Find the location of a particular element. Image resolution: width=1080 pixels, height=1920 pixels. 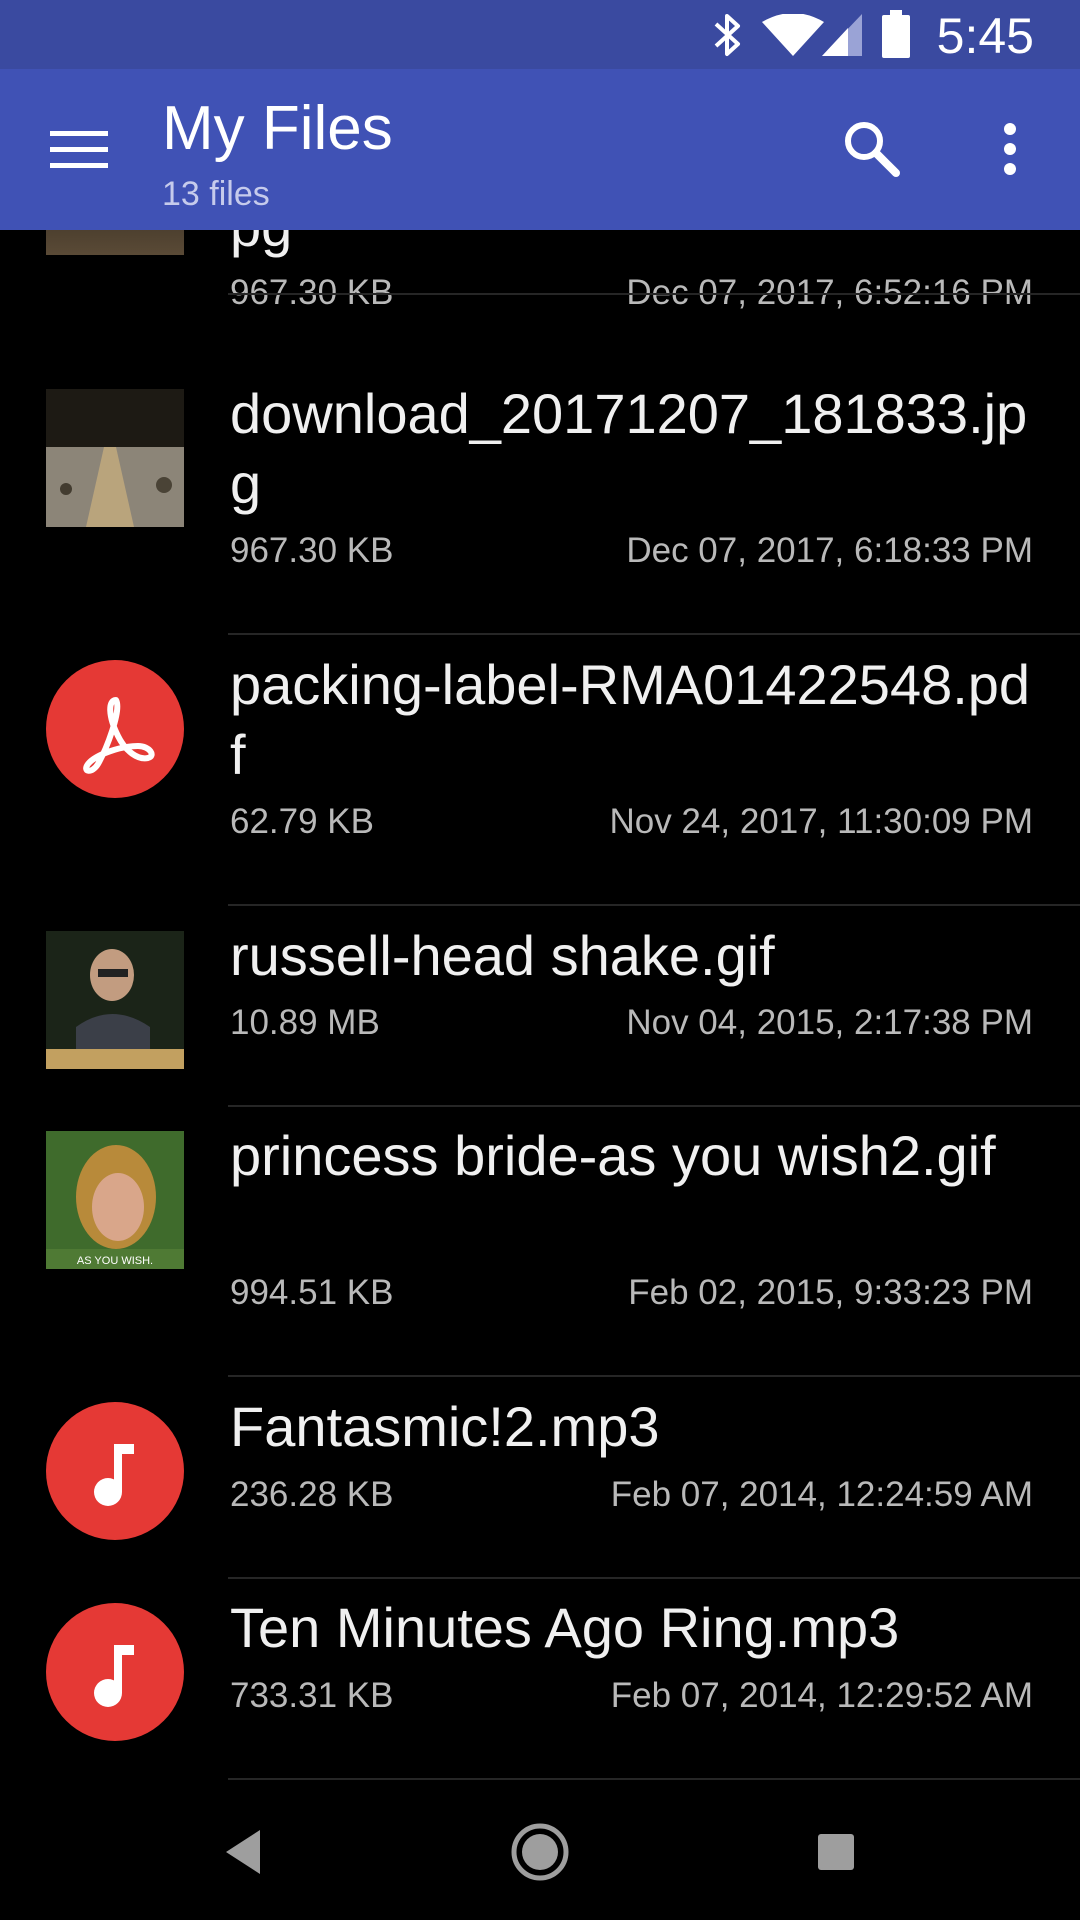

clock: 5:45 is located at coordinates (985, 36).